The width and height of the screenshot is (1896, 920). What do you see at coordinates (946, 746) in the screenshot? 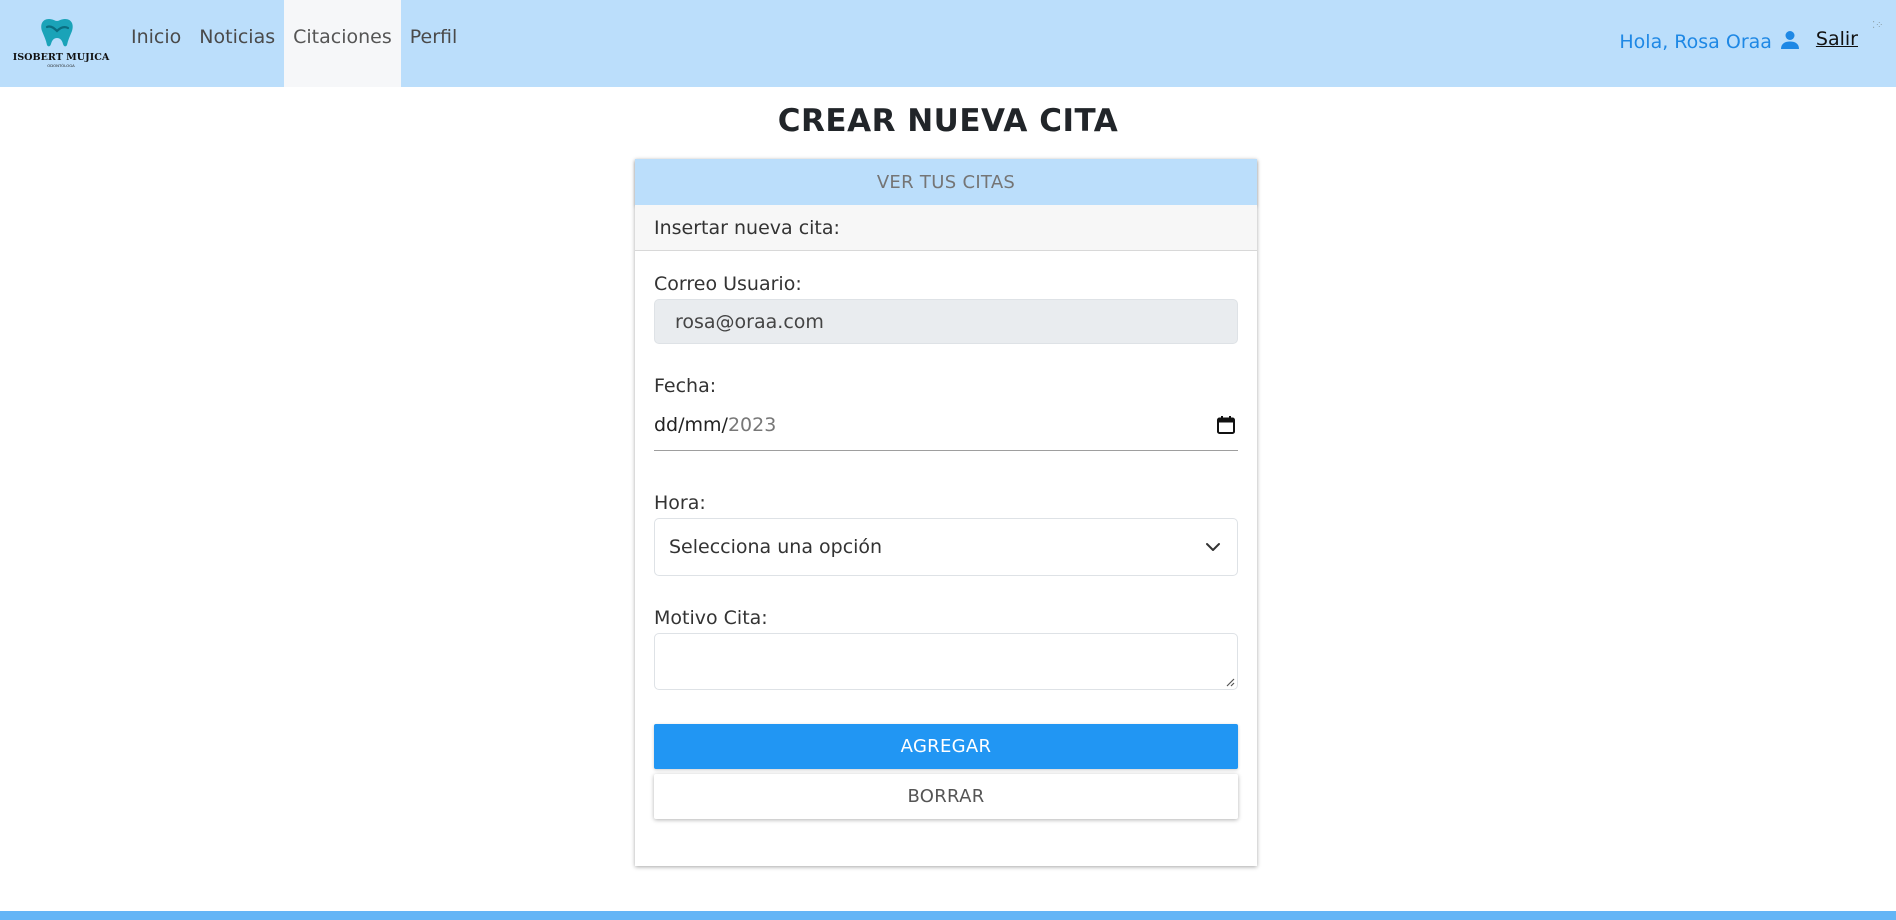
I see `add-button: AGREGAR` at bounding box center [946, 746].